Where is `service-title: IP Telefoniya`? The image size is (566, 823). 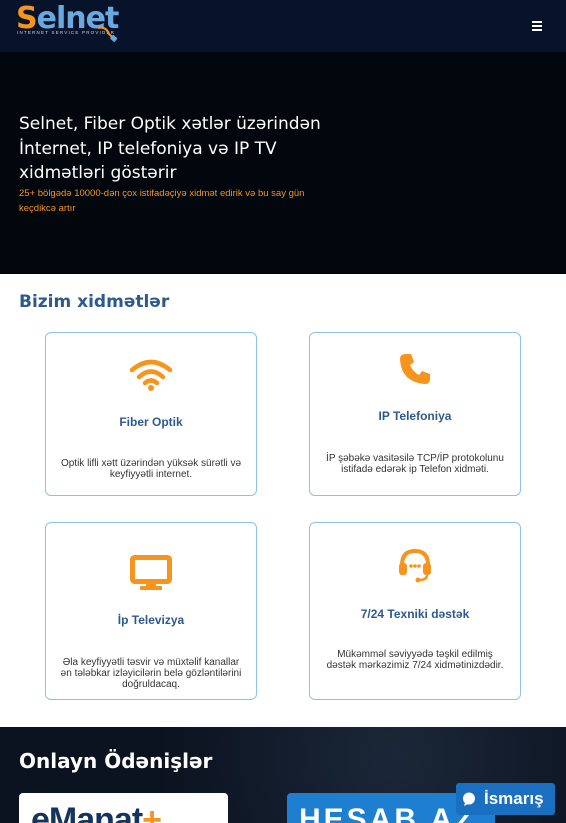 service-title: IP Telefoniya is located at coordinates (415, 416).